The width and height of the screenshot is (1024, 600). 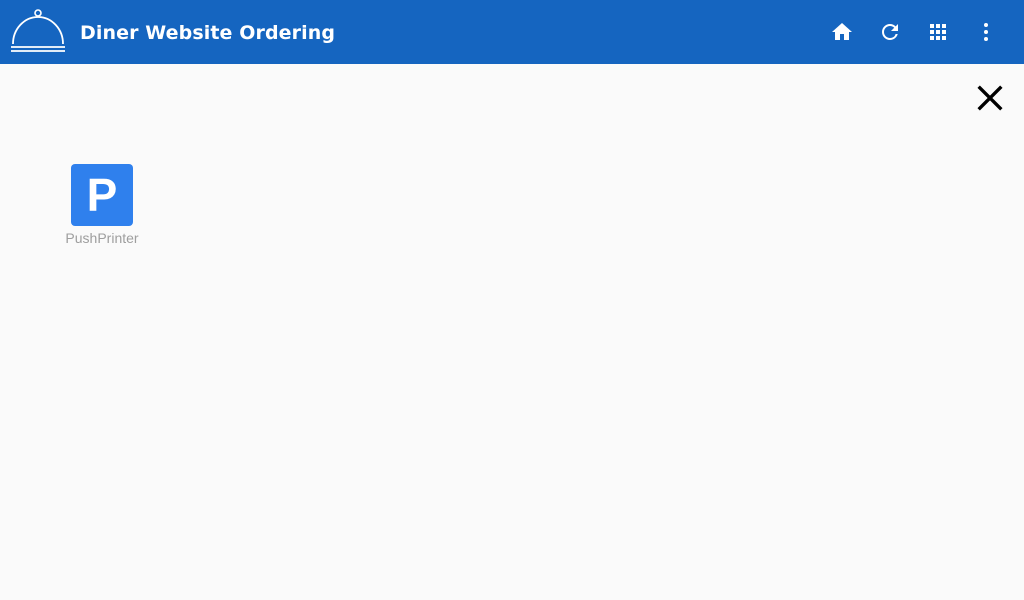 What do you see at coordinates (38, 30) in the screenshot?
I see `cloche-icon` at bounding box center [38, 30].